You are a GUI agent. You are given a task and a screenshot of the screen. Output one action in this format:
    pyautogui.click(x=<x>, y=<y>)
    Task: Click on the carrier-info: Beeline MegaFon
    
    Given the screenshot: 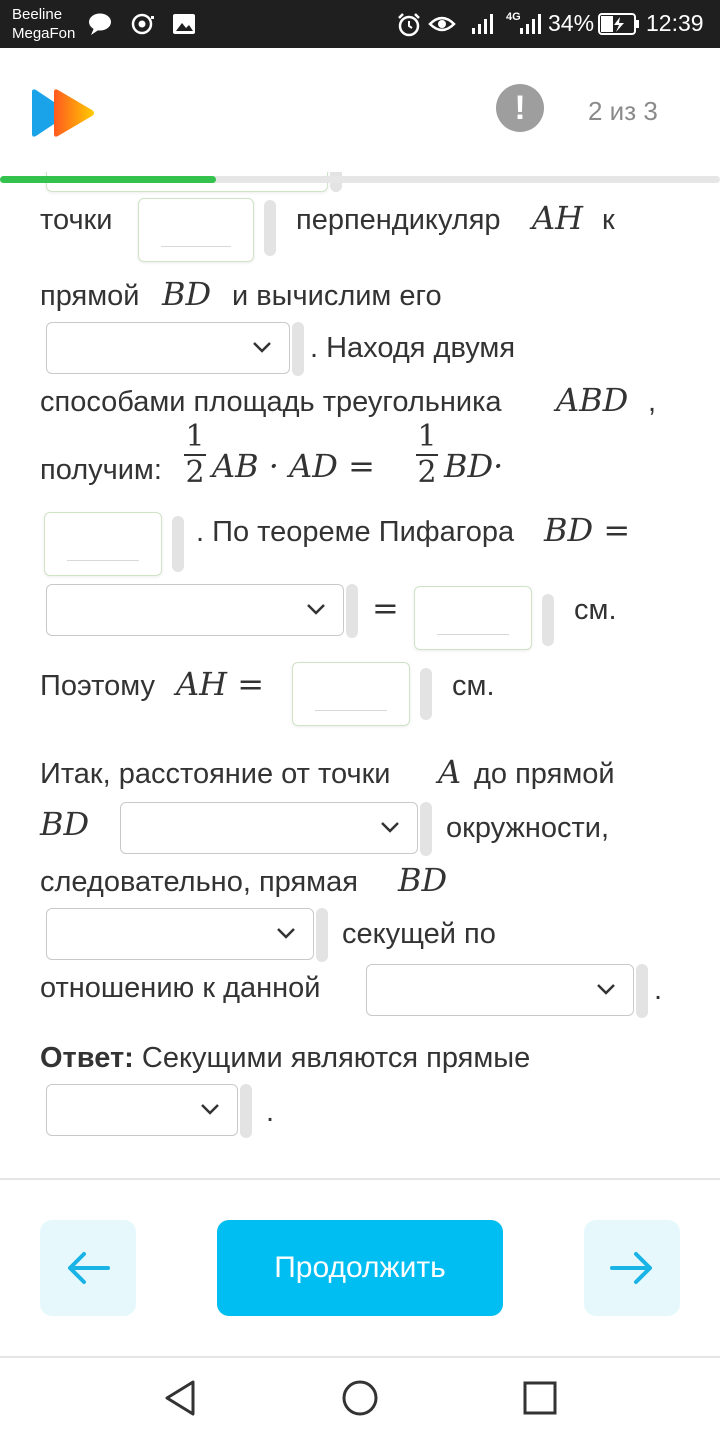 What is the action you would take?
    pyautogui.click(x=43, y=24)
    